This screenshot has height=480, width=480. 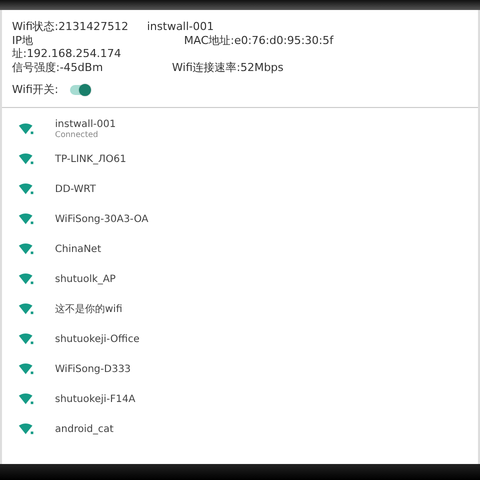 I want to click on mac-address-text: MAC地址:e0:76:d0:95:30:5f, so click(x=259, y=41).